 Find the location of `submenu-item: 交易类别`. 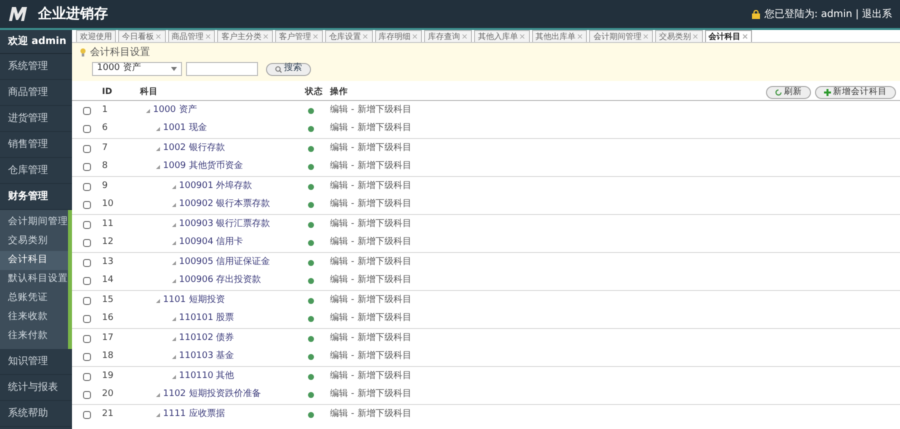

submenu-item: 交易类别 is located at coordinates (34, 241).